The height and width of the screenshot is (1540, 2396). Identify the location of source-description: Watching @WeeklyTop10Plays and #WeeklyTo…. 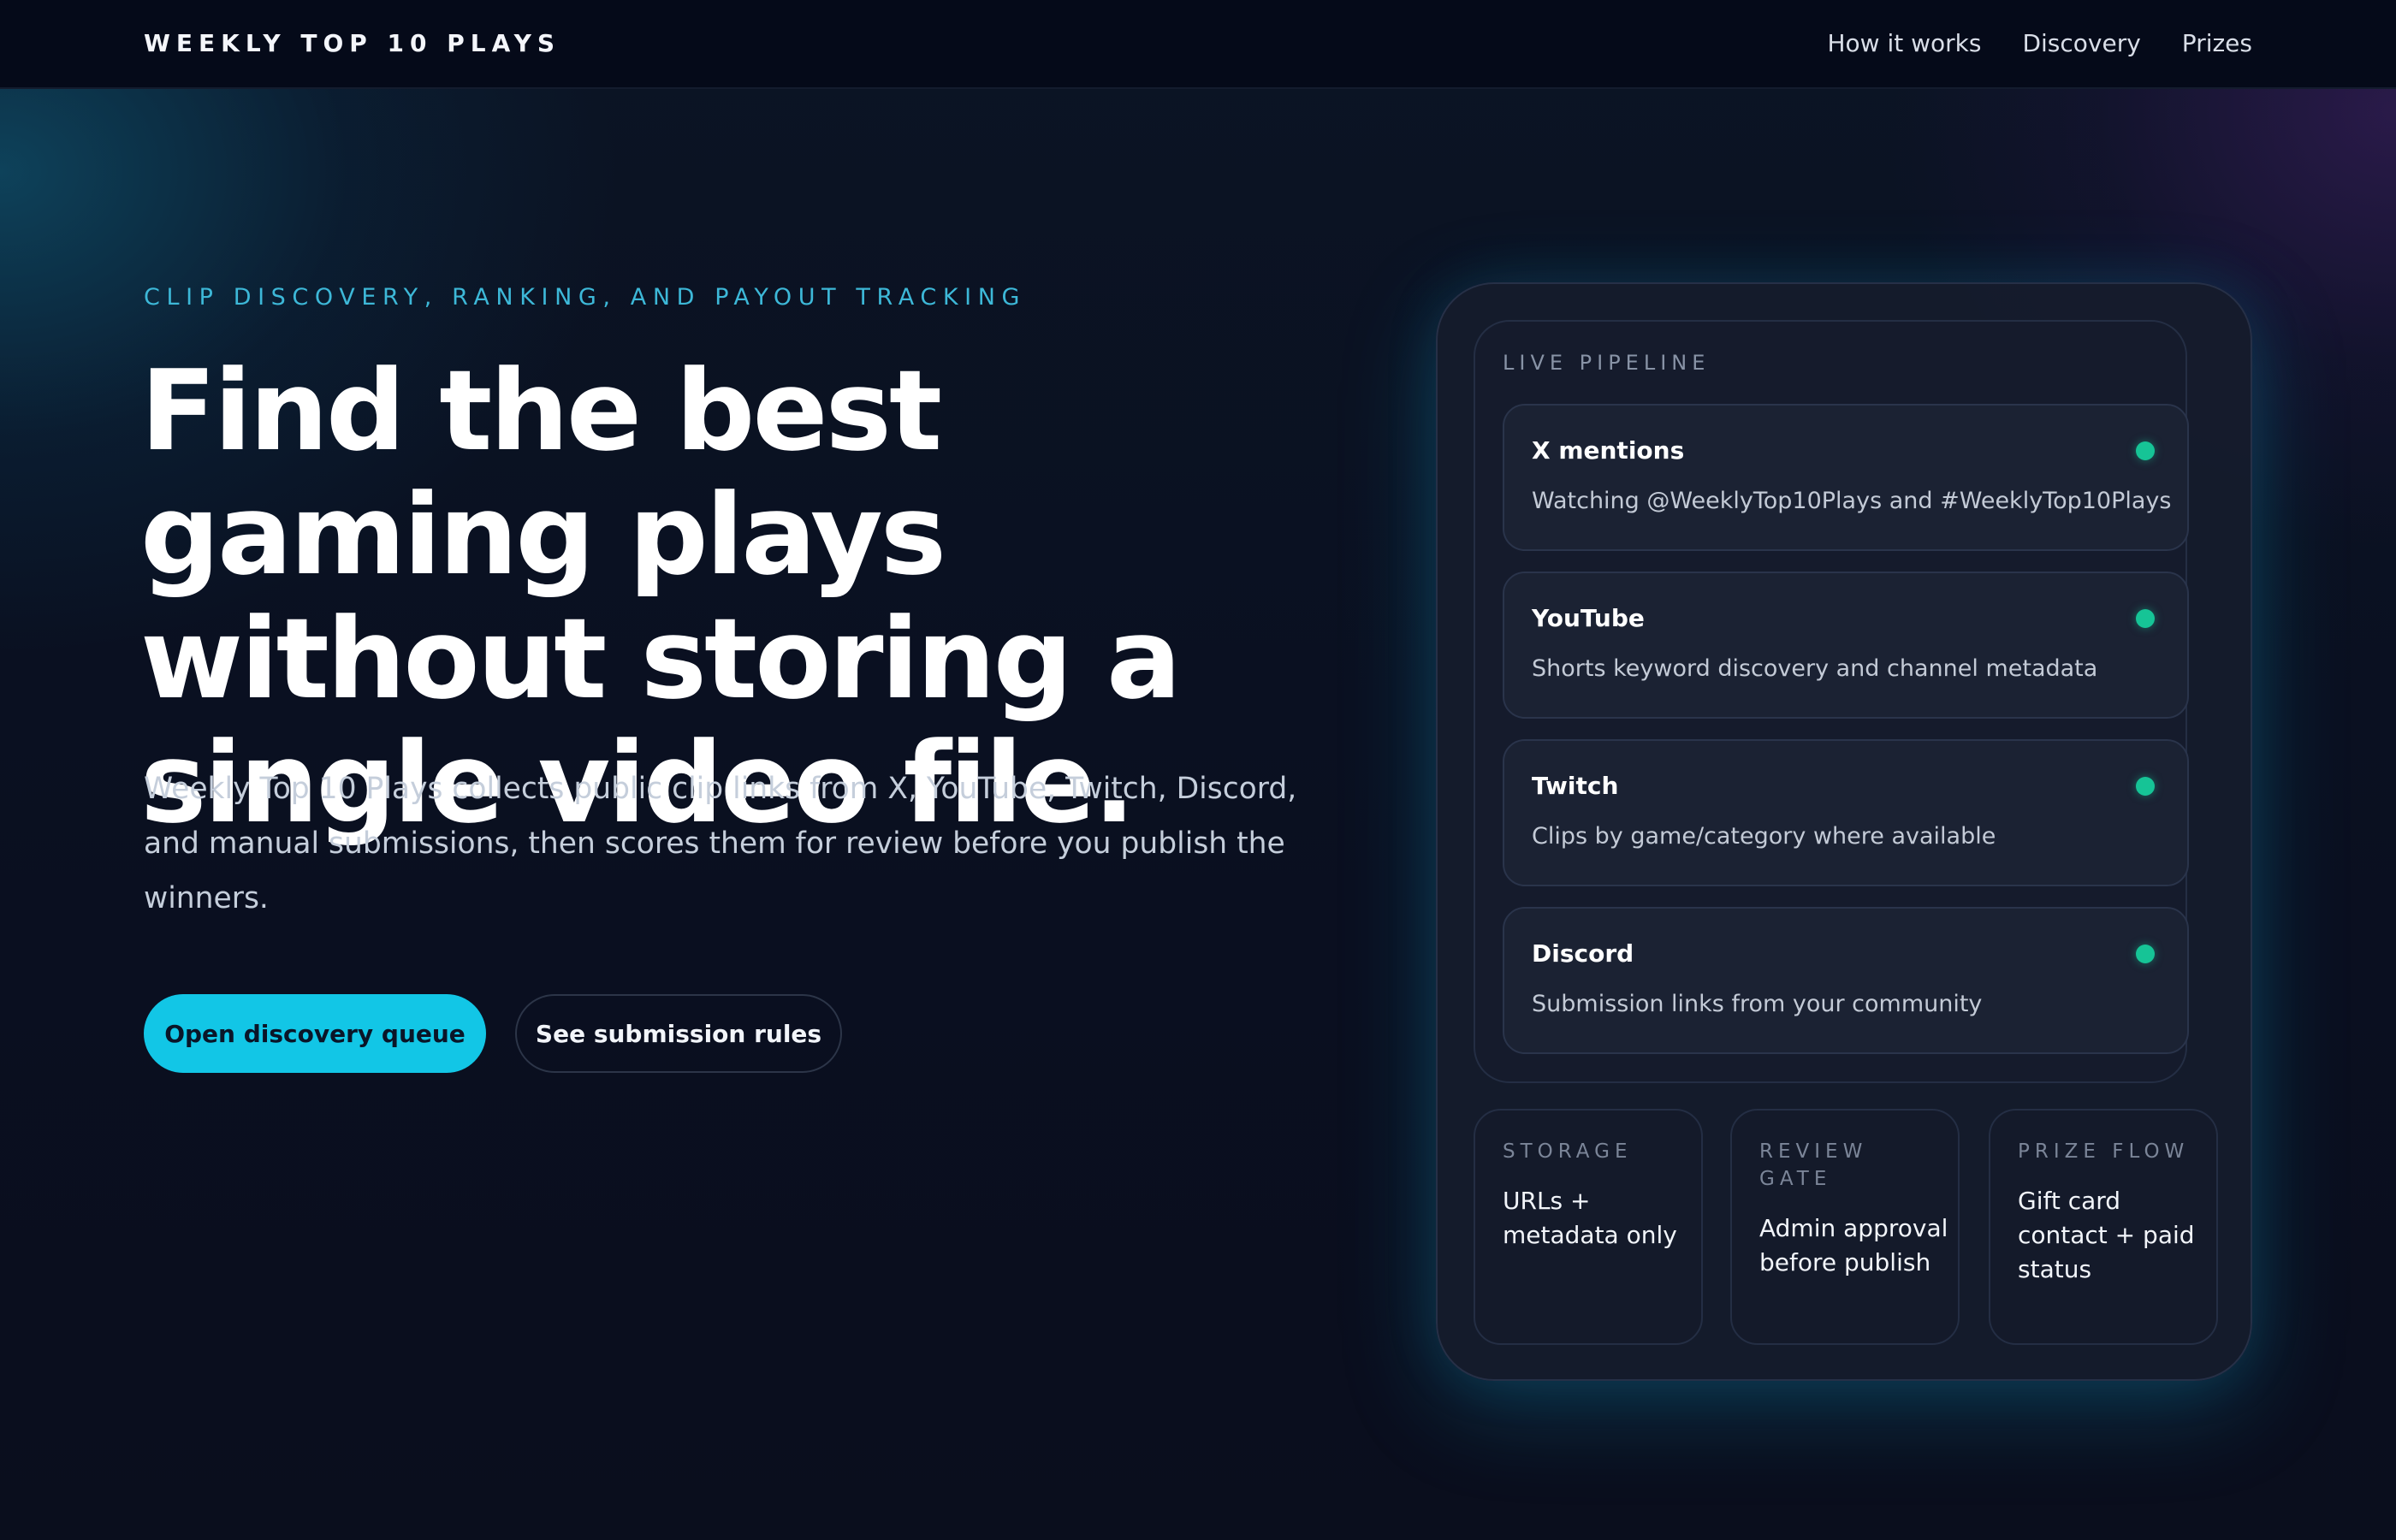
(1852, 501).